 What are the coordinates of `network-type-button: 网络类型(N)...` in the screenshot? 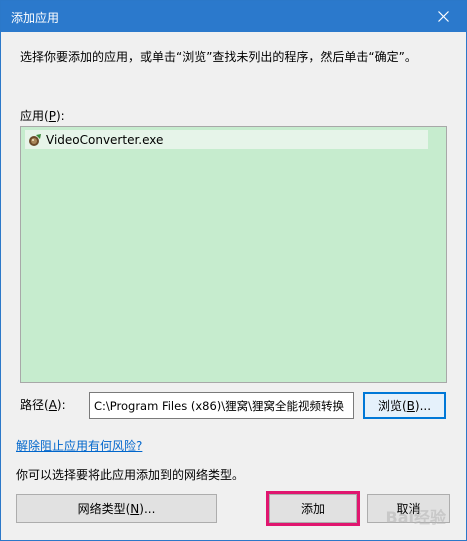 It's located at (116, 508).